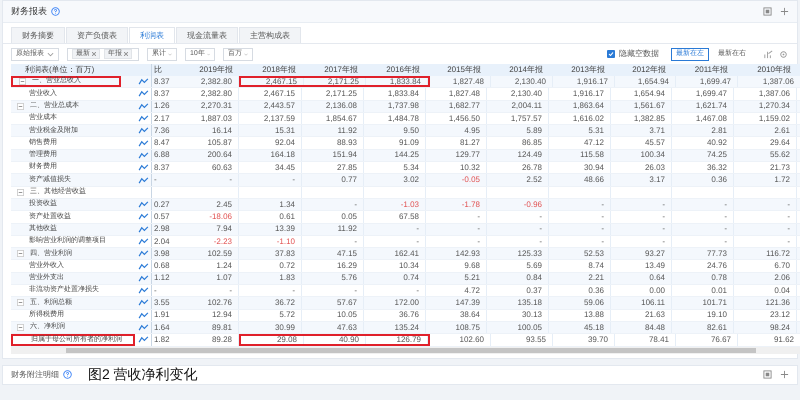  Describe the element at coordinates (272, 340) in the screenshot. I see `table-cell: 29.08` at that location.